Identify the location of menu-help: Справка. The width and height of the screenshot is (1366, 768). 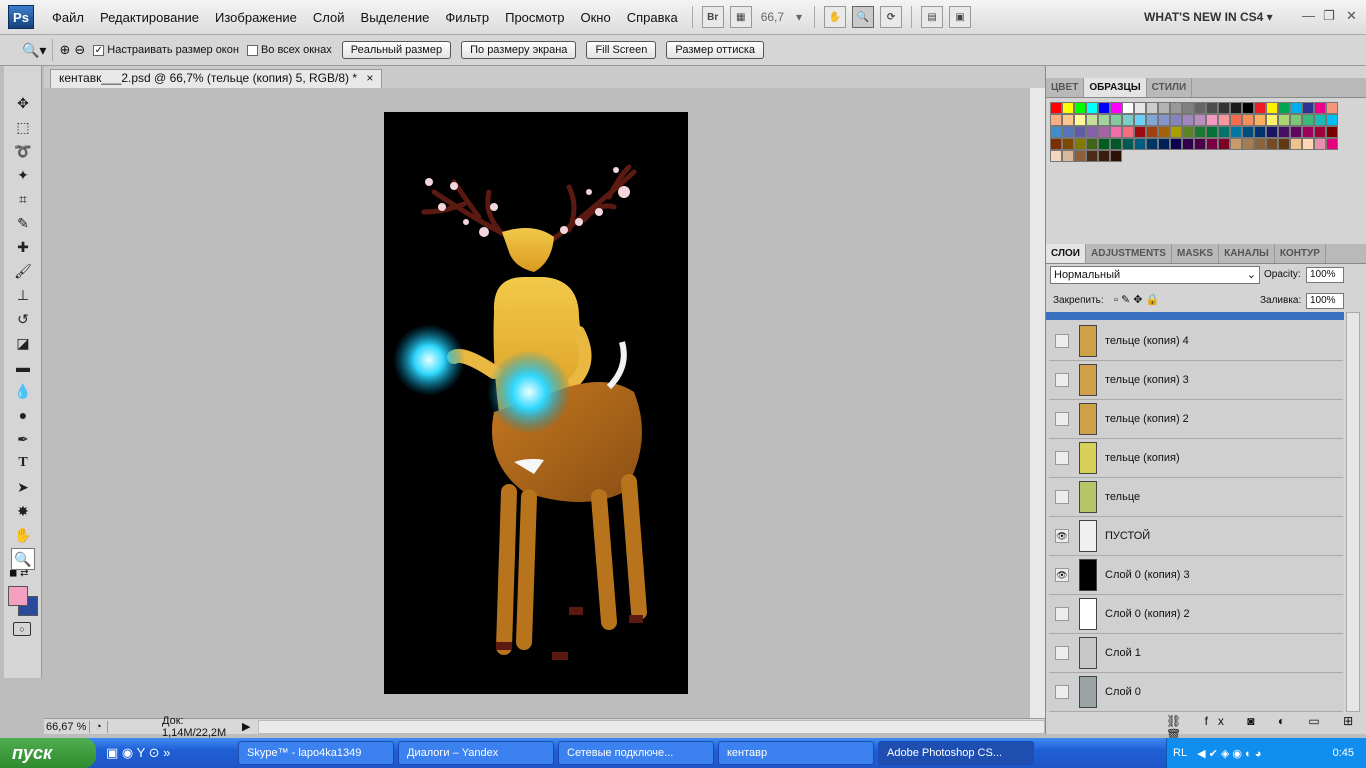
(652, 17).